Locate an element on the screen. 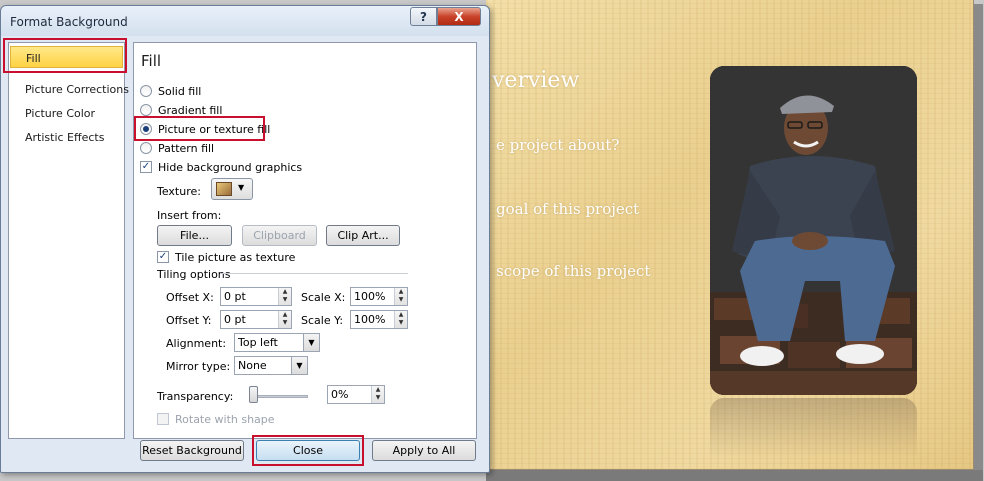 This screenshot has width=984, height=481. tile-picture-label: Tile picture as texture is located at coordinates (235, 257).